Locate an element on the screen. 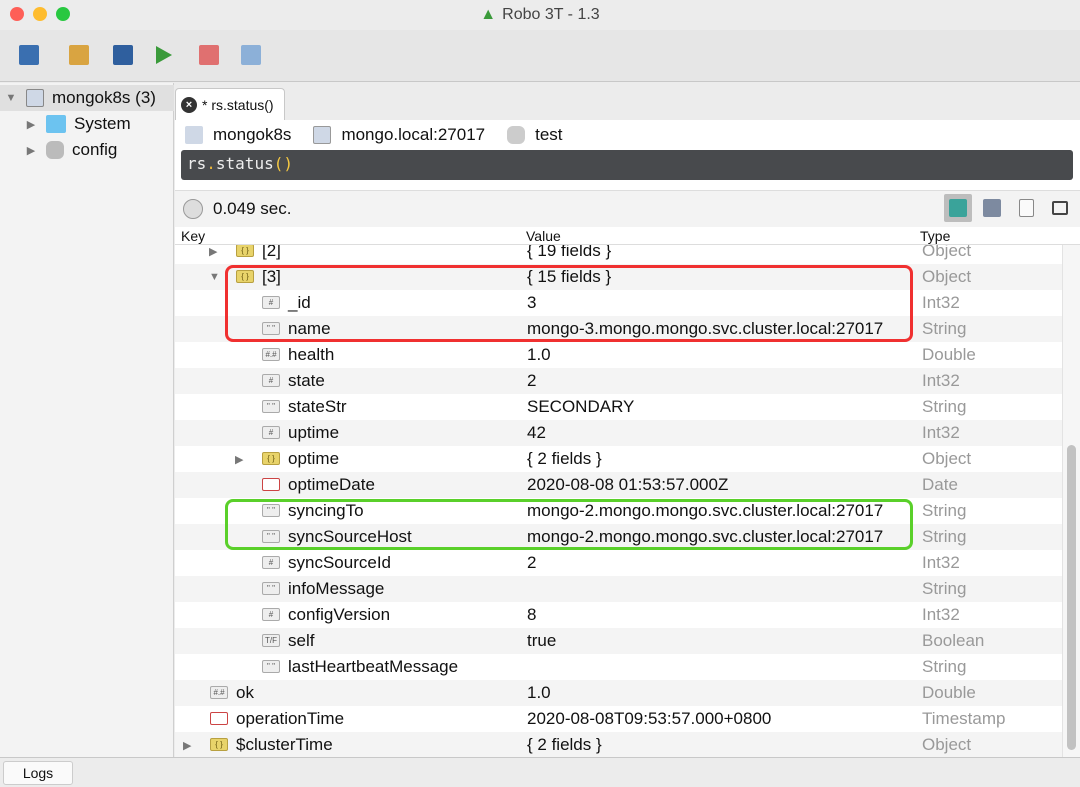 This screenshot has height=787, width=1080. server-icon is located at coordinates (194, 135).